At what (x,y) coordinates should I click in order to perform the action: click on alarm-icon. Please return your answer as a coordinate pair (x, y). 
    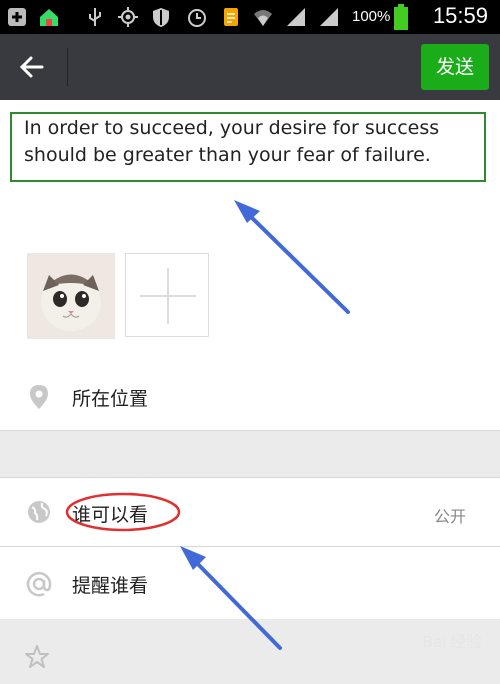
    Looking at the image, I should click on (197, 18).